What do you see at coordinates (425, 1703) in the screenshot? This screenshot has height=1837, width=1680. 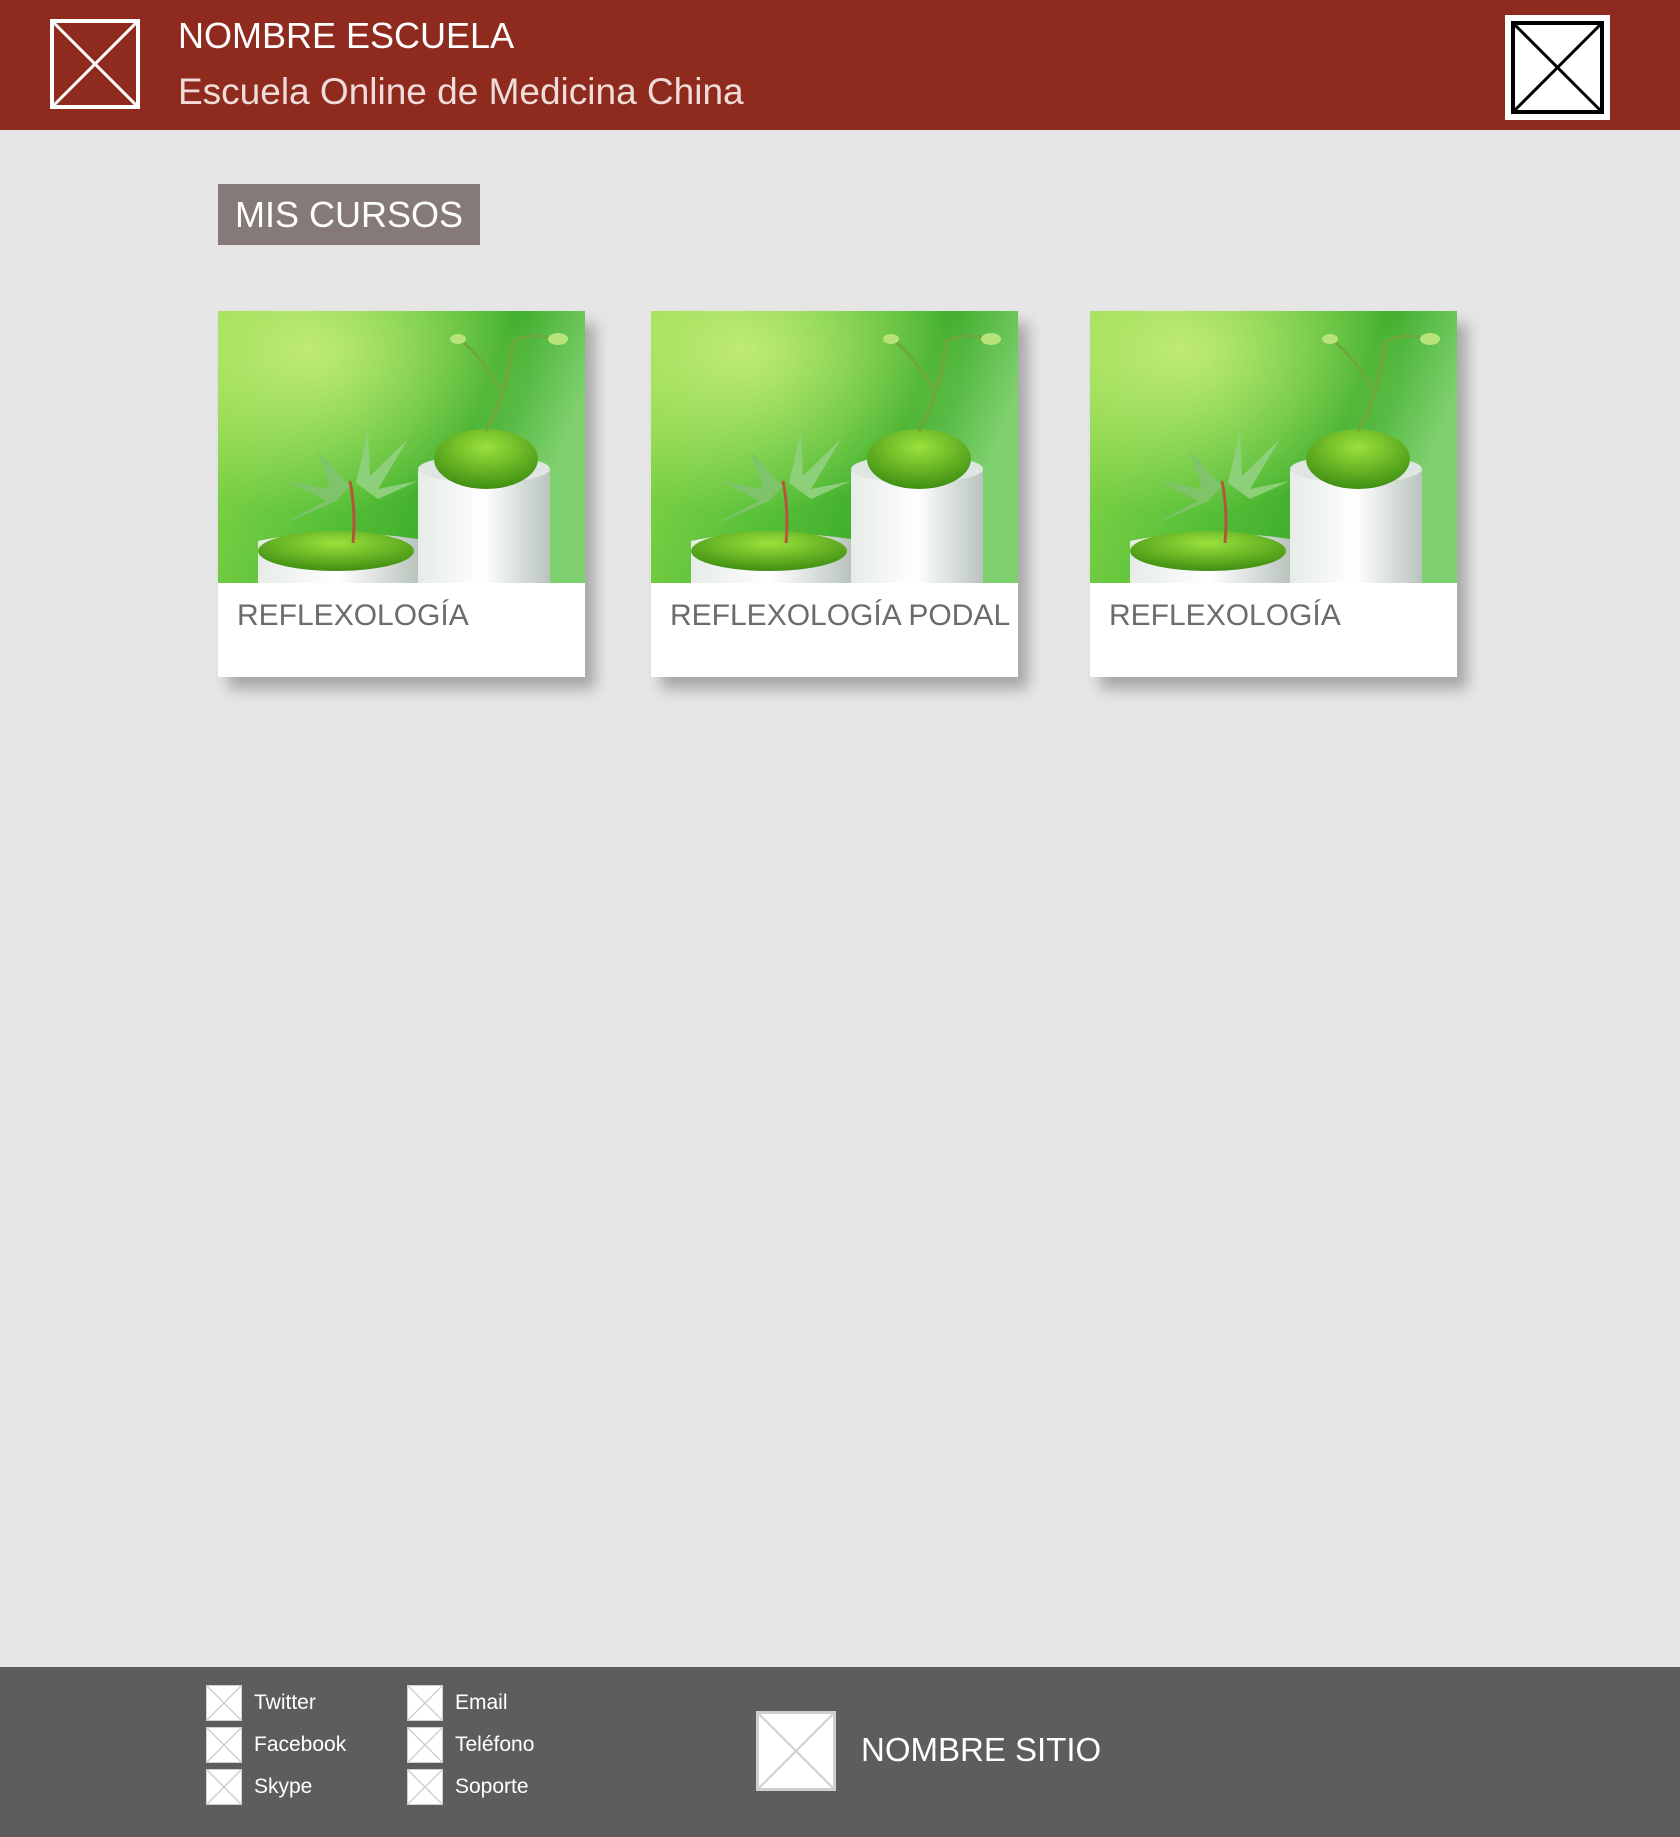 I see `email-icon` at bounding box center [425, 1703].